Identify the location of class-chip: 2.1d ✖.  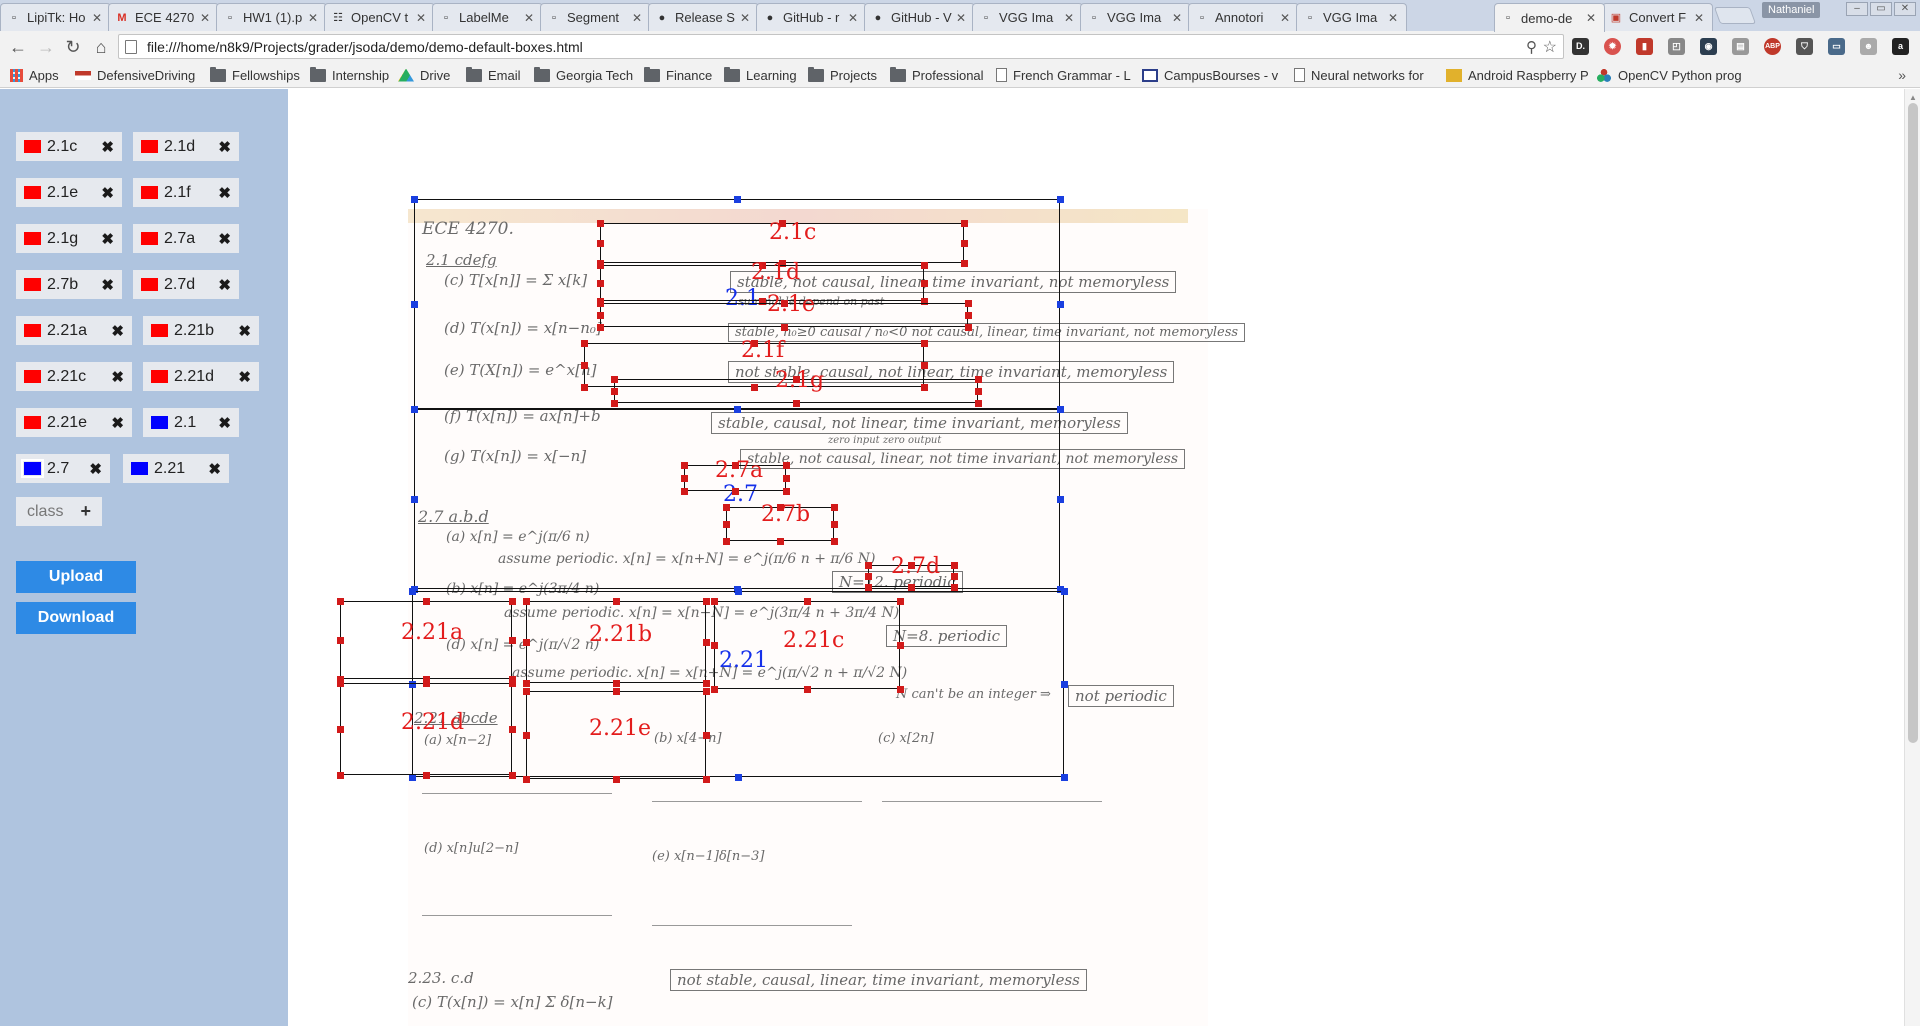
(186, 146).